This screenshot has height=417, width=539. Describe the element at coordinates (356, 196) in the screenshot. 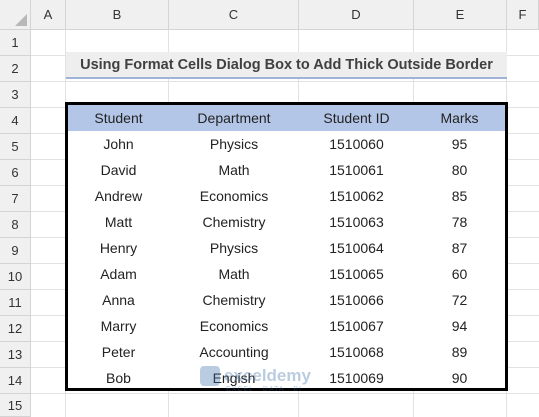

I see `table-cell: 1510062` at that location.